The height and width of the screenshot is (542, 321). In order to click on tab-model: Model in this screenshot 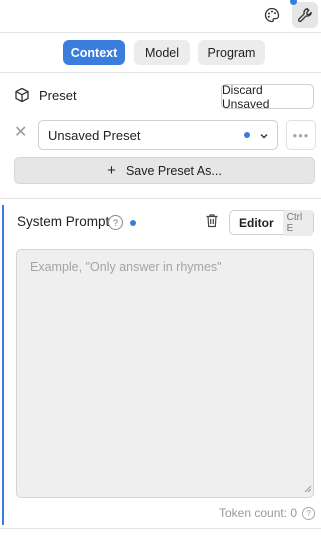, I will do `click(162, 52)`.